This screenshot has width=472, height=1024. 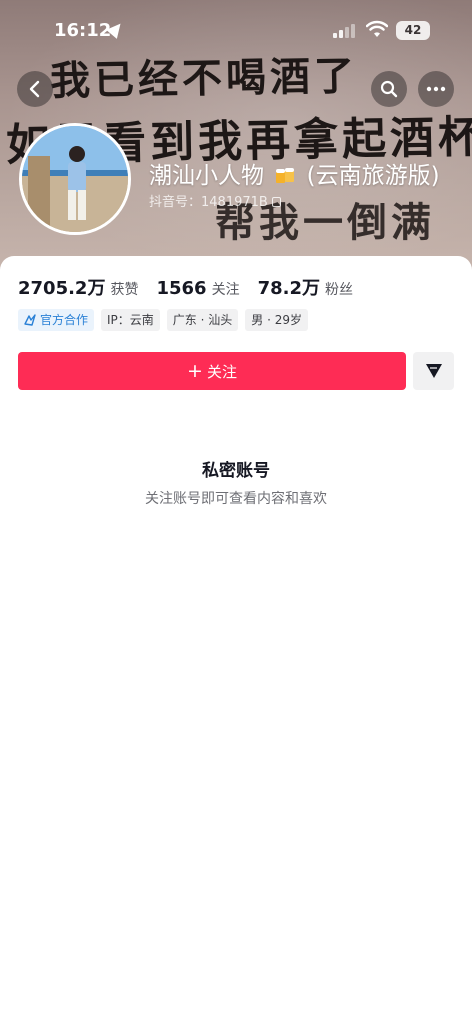 I want to click on profile-id: 抖音号：1481971B, so click(x=215, y=200).